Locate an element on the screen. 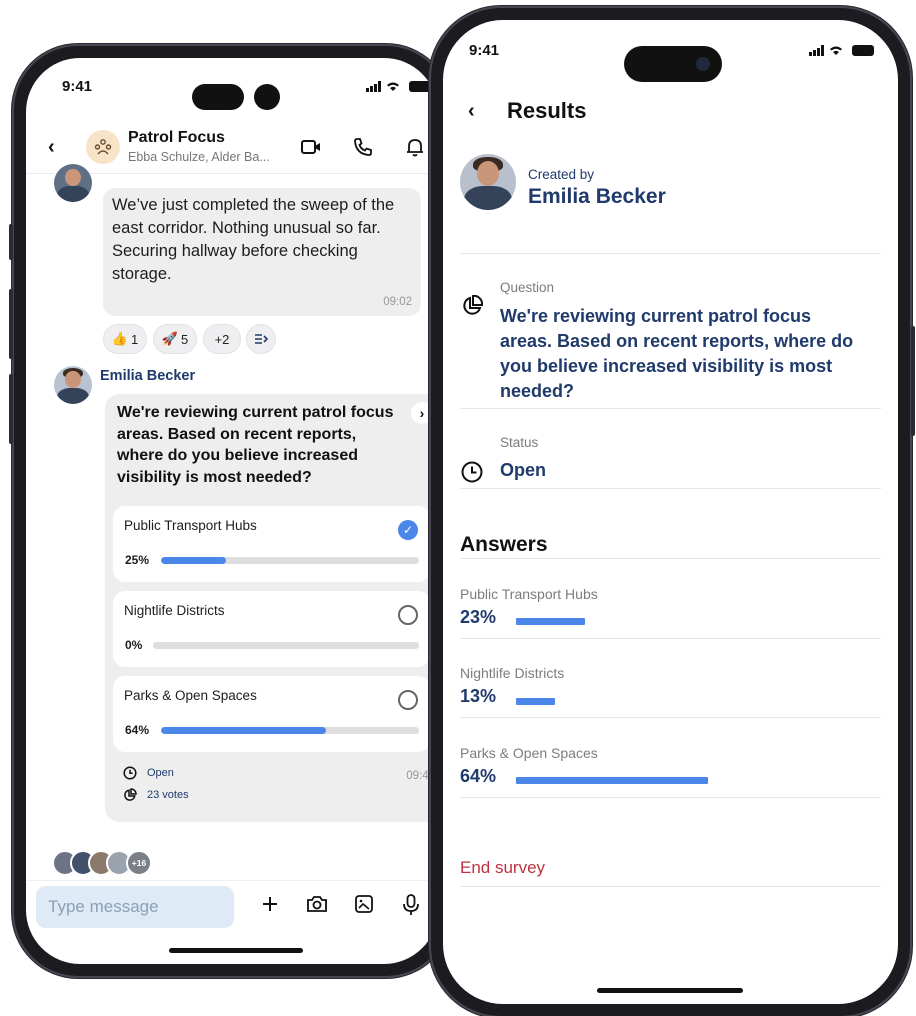  end-survey-button: End survey is located at coordinates (502, 868).